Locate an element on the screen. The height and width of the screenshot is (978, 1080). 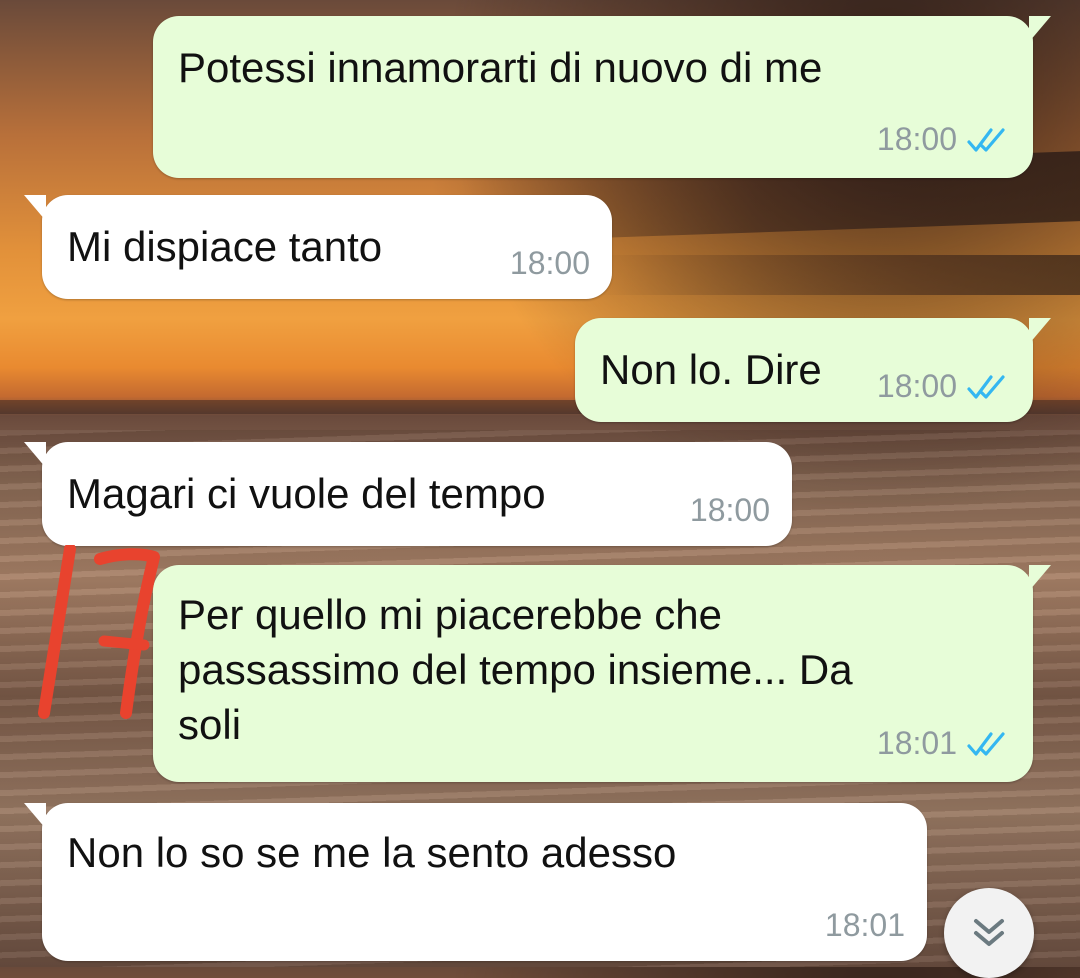
message-text: Potessi innamorarti di nuovo di me is located at coordinates (500, 67).